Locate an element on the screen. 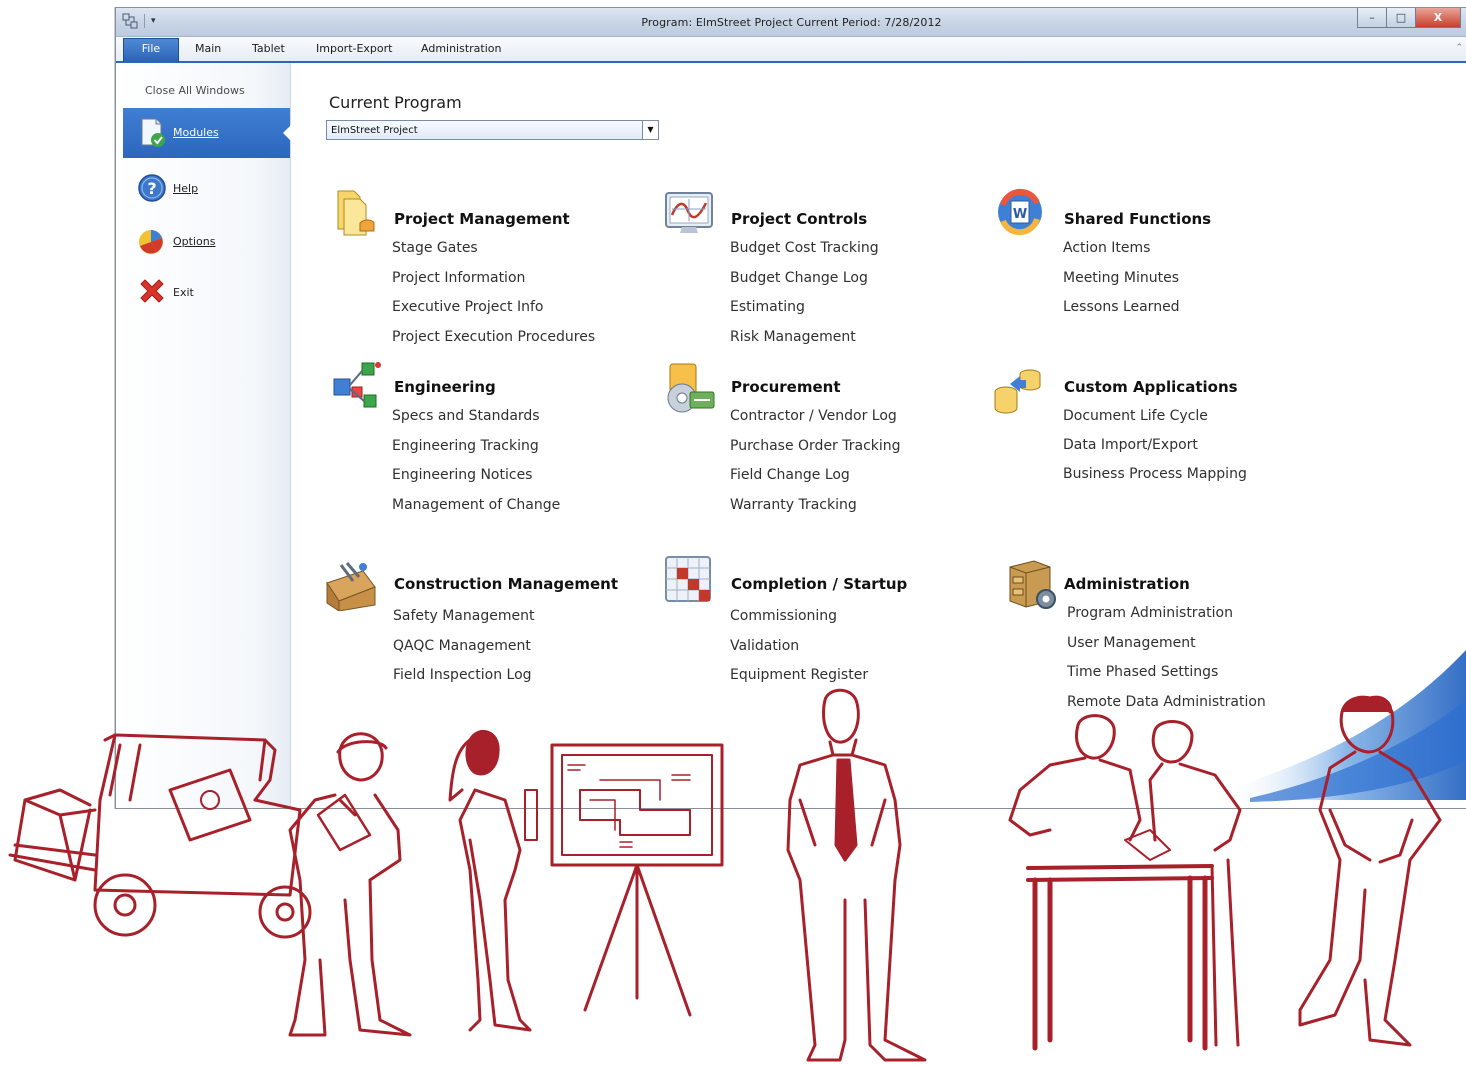  woman-with-folder-illustration is located at coordinates (493, 880).